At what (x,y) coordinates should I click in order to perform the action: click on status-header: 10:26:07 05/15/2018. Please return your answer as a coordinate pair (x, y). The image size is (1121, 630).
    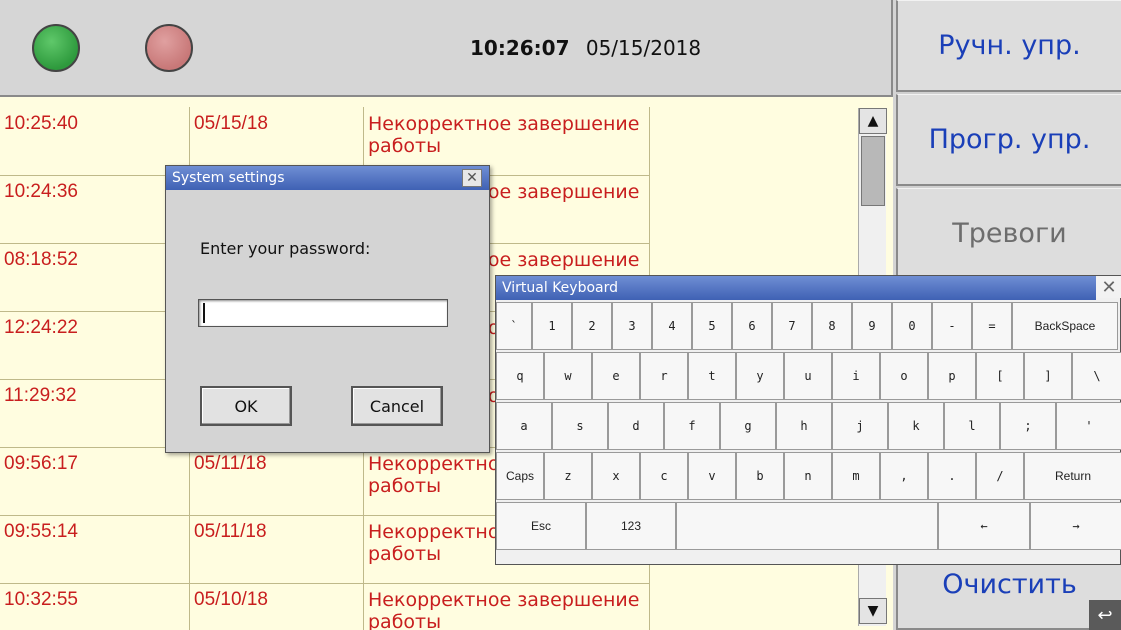
    Looking at the image, I should click on (446, 48).